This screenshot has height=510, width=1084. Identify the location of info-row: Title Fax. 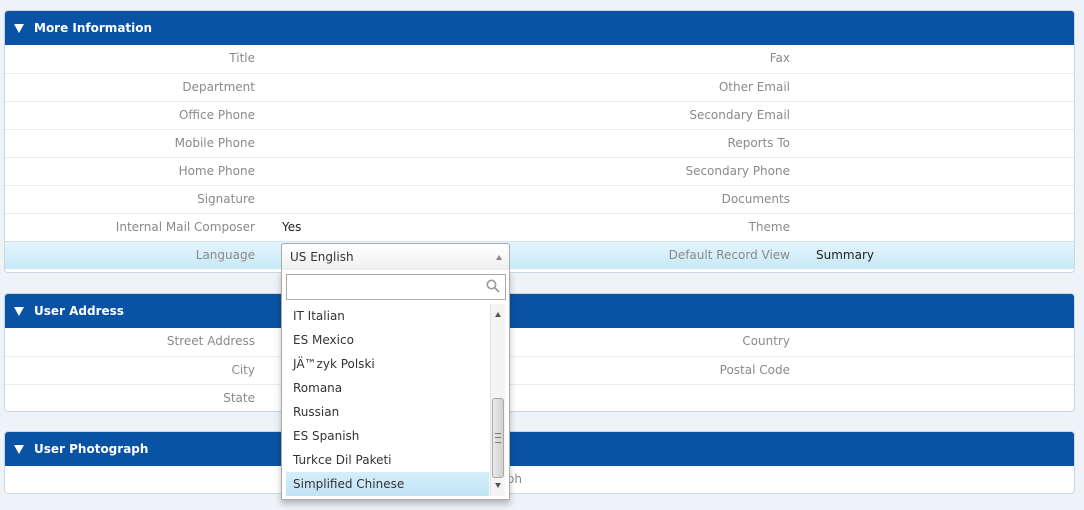
(539, 59).